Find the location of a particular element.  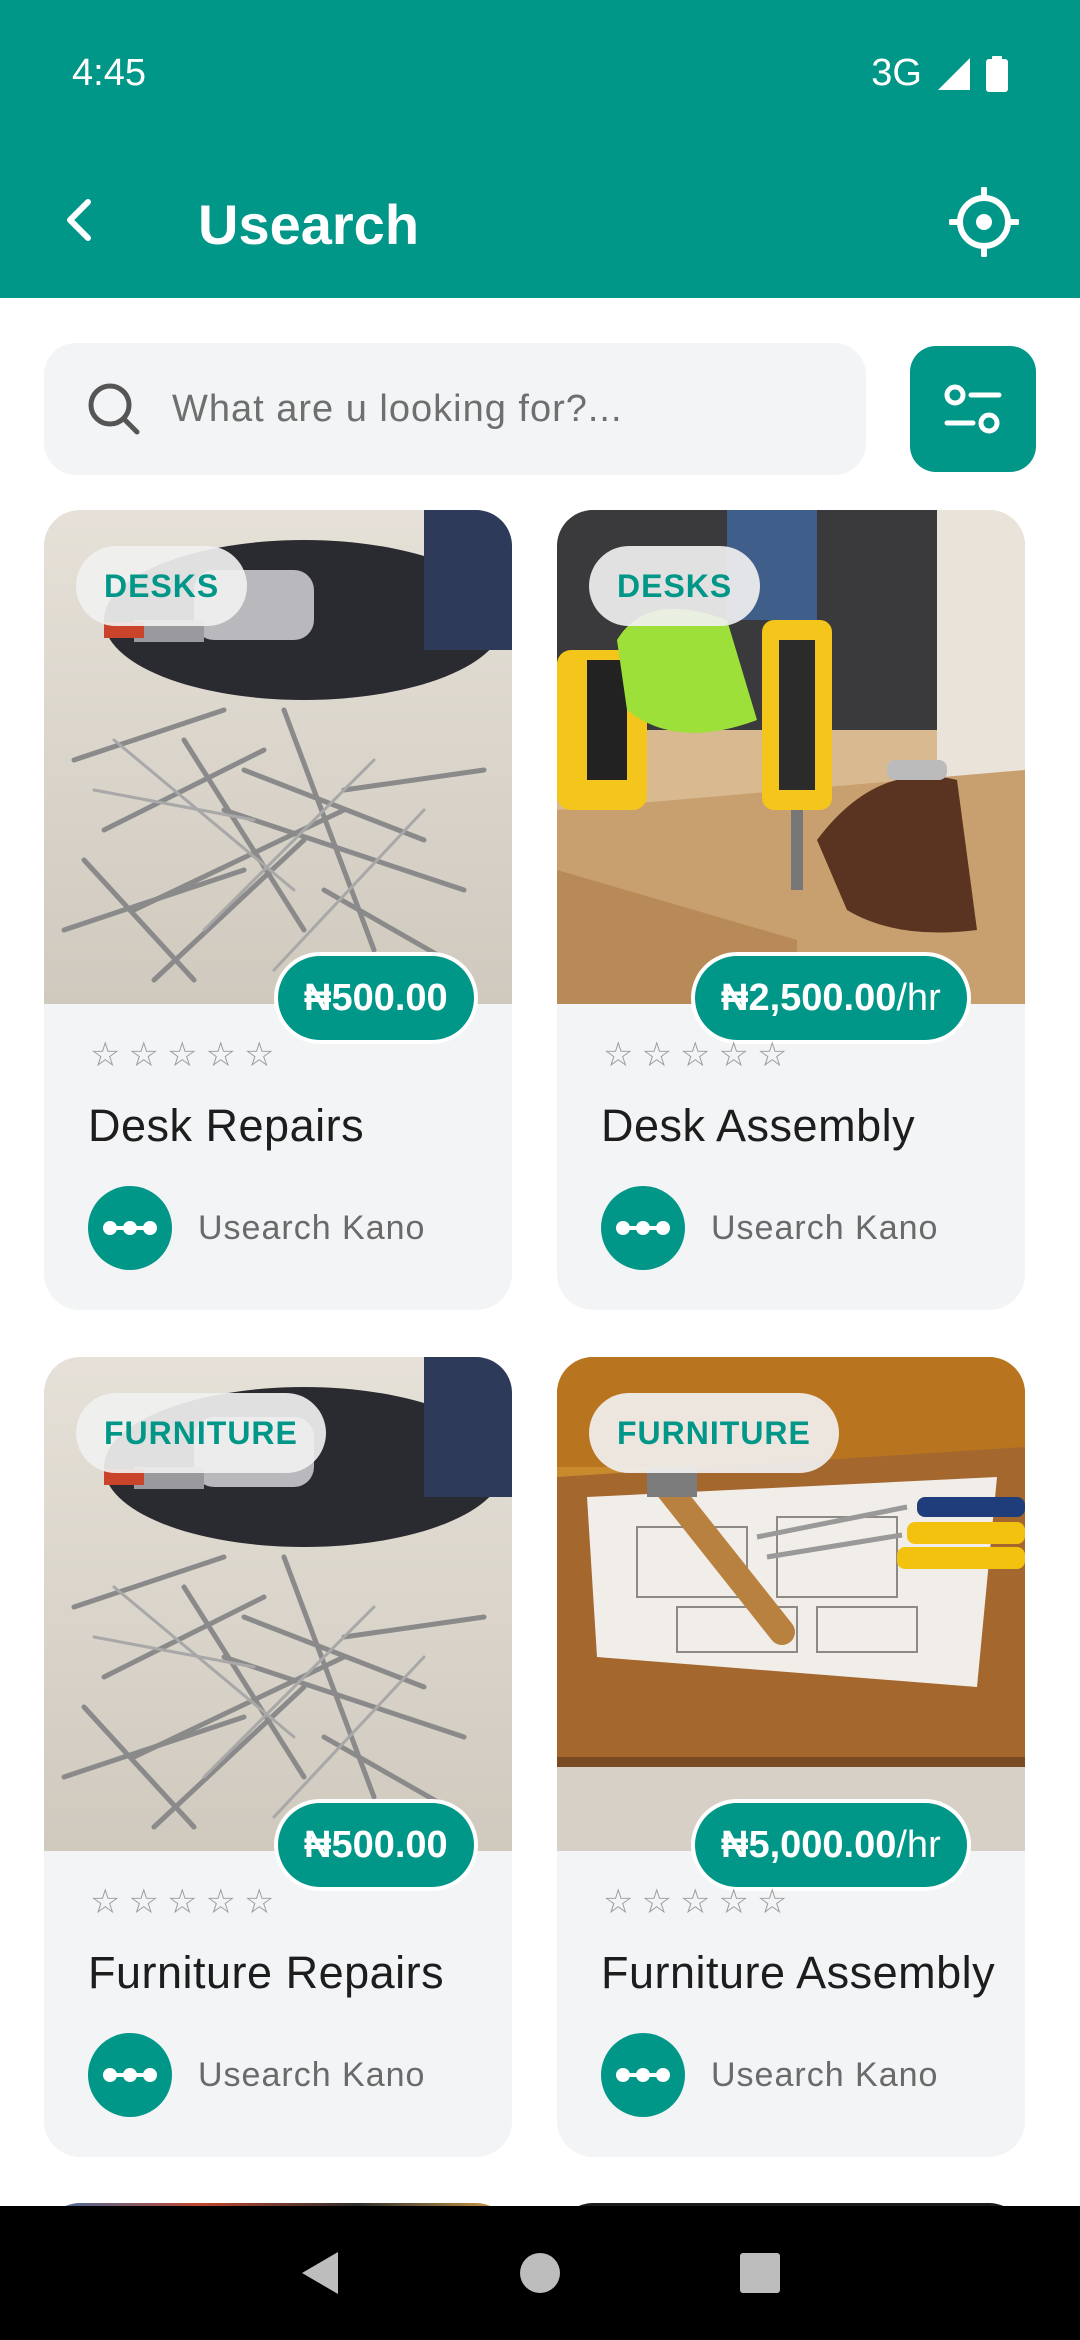

nav-home-button is located at coordinates (540, 2273).